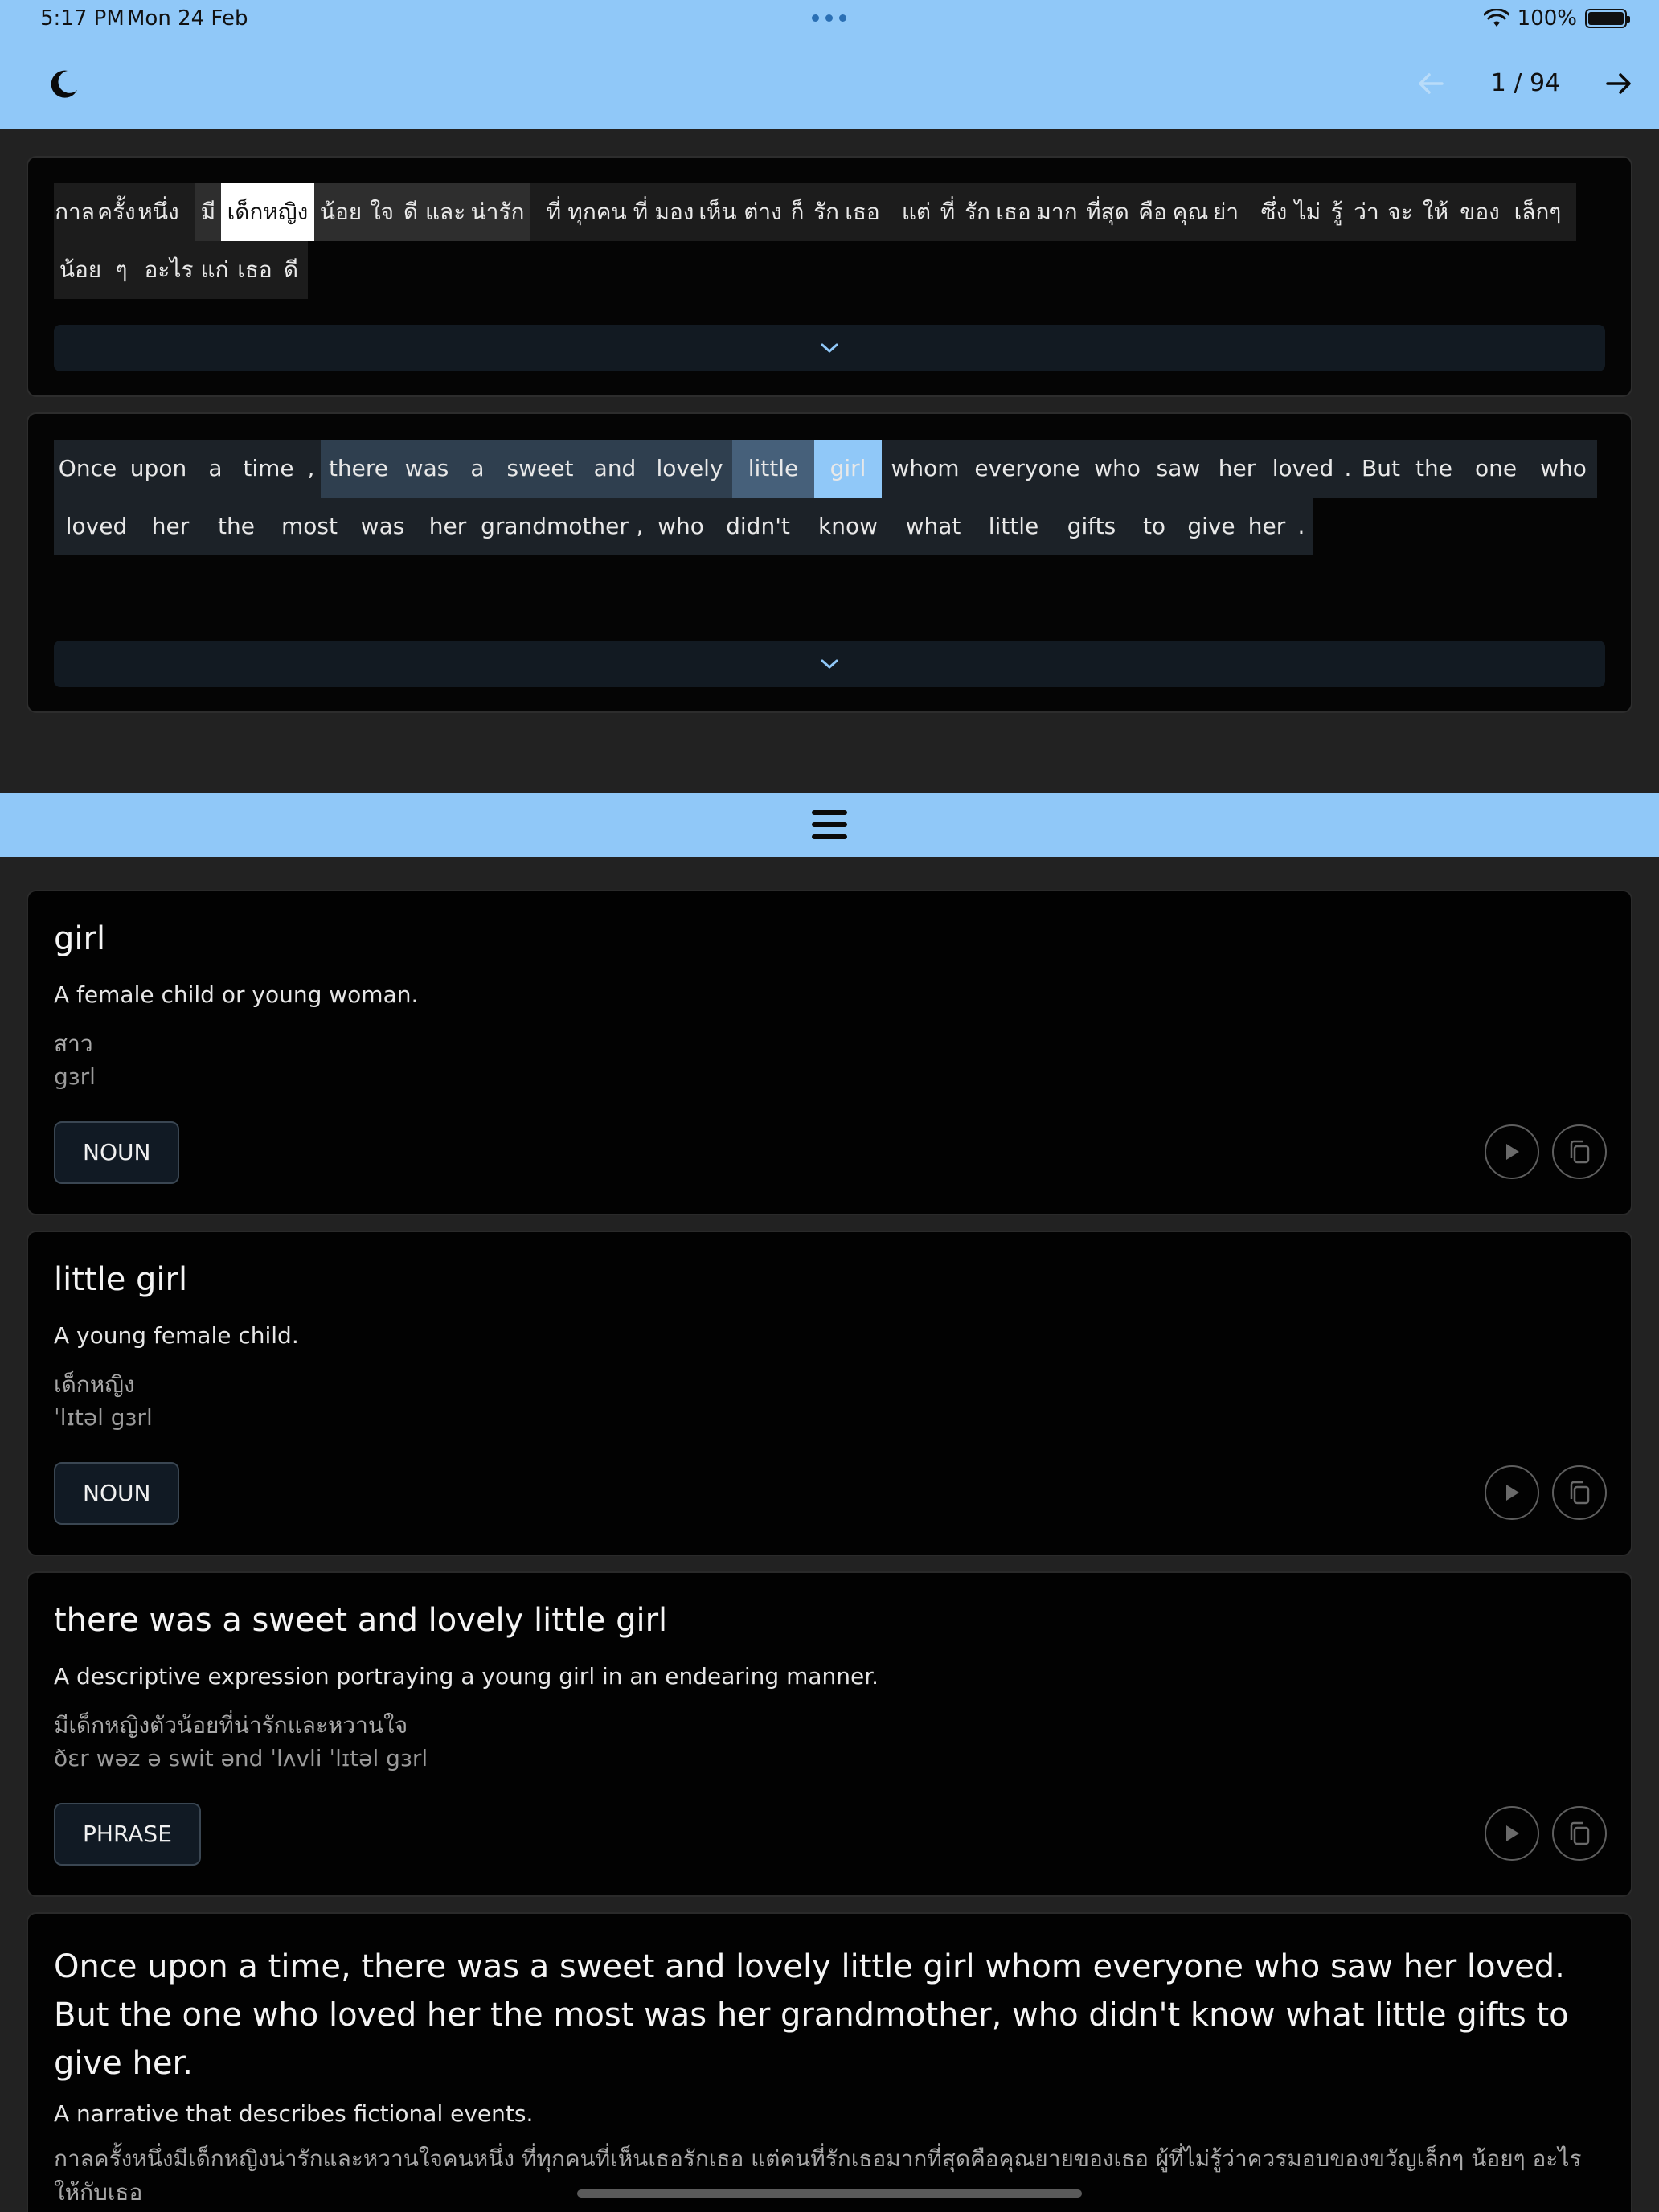 Image resolution: width=1659 pixels, height=2212 pixels. Describe the element at coordinates (848, 526) in the screenshot. I see `english-token: know` at that location.